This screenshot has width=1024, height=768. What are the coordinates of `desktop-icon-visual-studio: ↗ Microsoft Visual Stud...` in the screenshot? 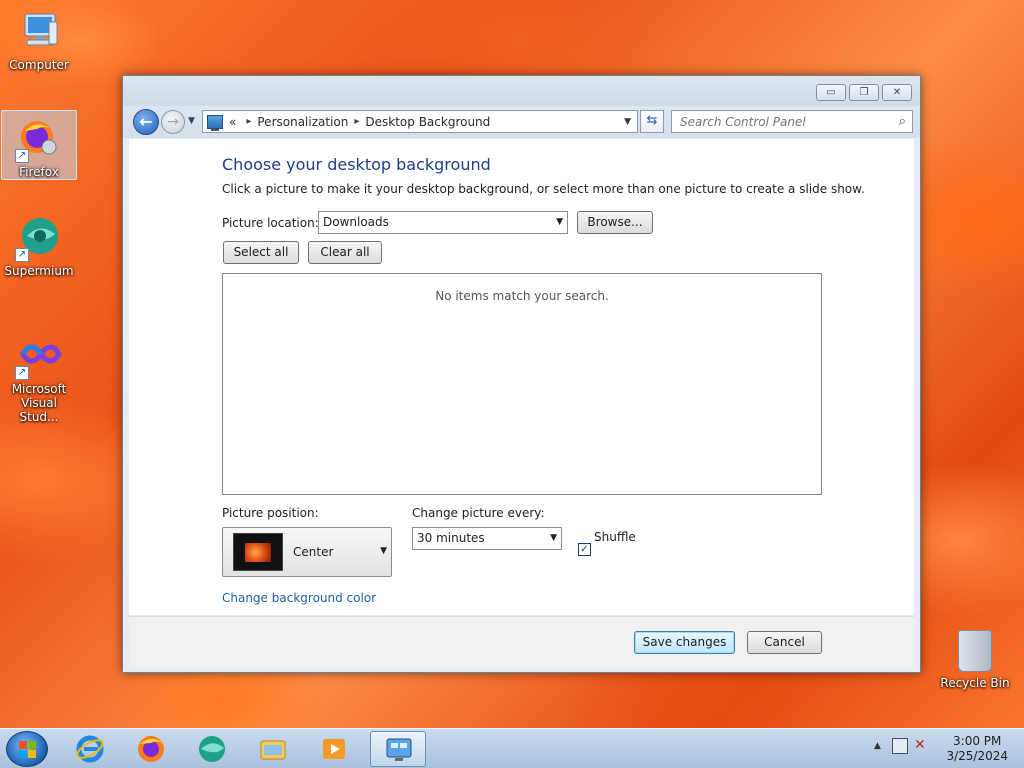 It's located at (39, 378).